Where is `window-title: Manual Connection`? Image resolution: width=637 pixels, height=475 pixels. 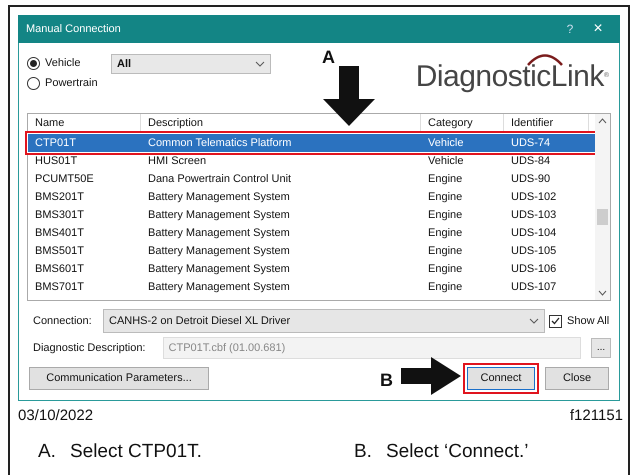 window-title: Manual Connection is located at coordinates (74, 29).